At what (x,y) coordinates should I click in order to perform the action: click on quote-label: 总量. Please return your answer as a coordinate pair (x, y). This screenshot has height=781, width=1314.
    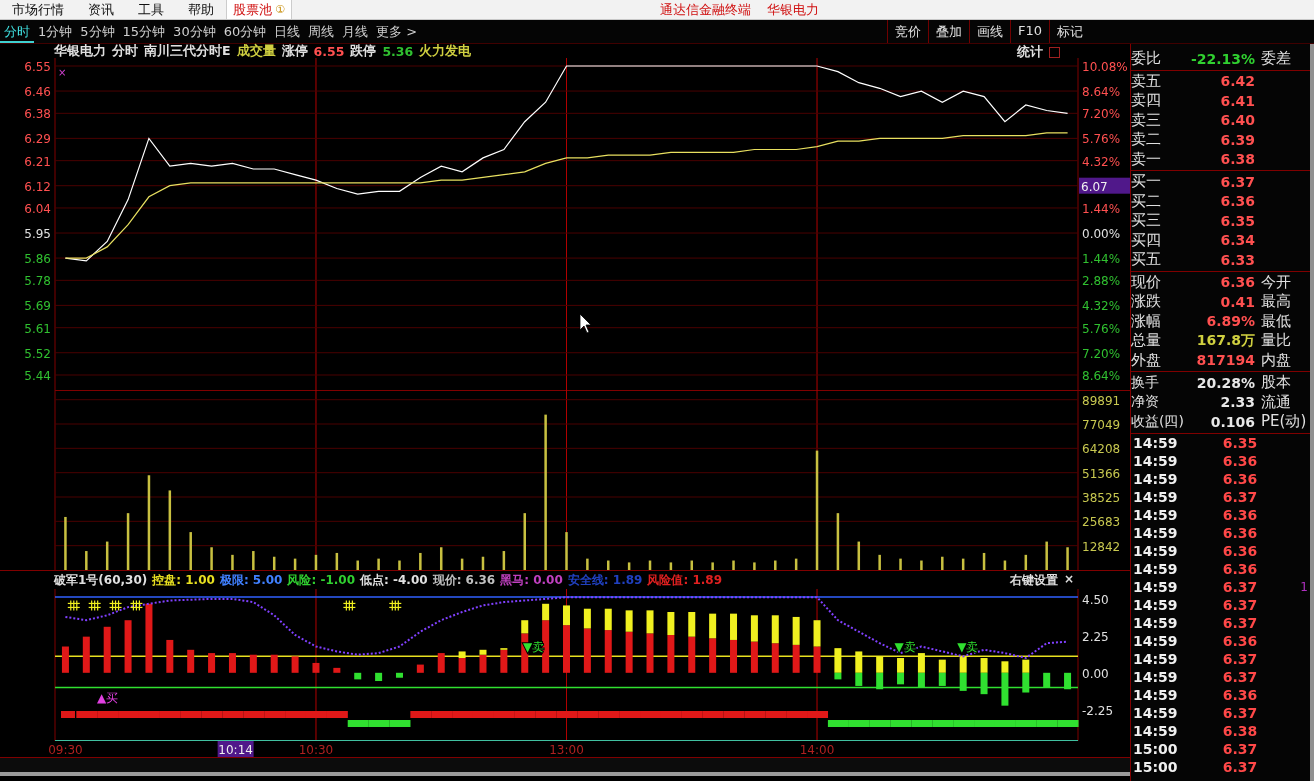
    Looking at the image, I should click on (1146, 341).